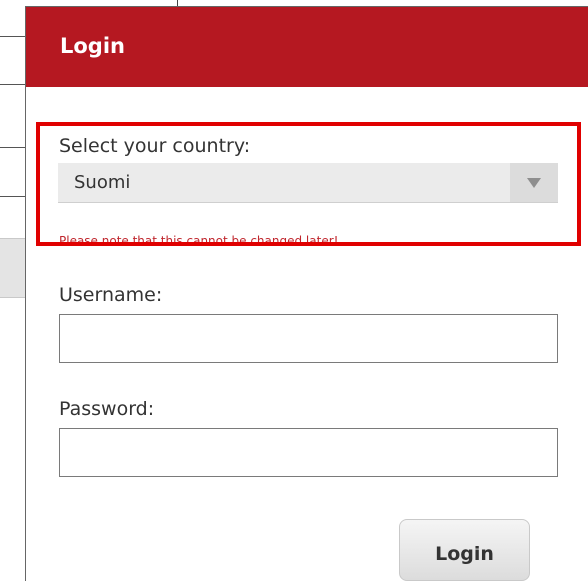 The height and width of the screenshot is (581, 588). I want to click on login-button-label: Login, so click(464, 554).